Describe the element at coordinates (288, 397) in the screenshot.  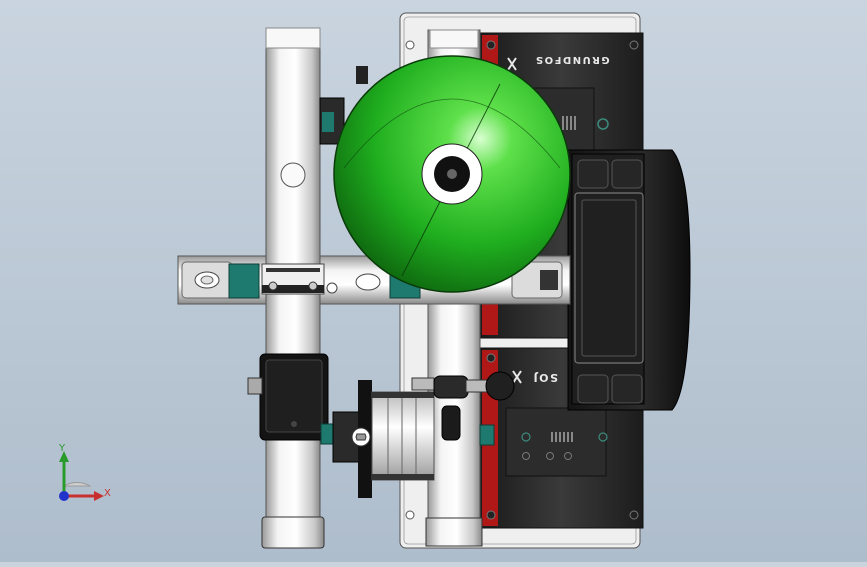
I see `pressure-switch` at that location.